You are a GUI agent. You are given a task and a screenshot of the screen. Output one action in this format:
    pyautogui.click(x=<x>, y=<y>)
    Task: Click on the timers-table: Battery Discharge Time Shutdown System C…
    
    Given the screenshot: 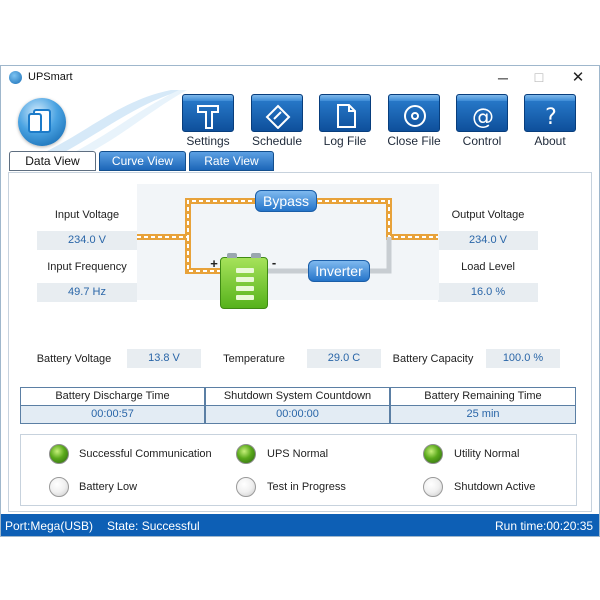 What is the action you would take?
    pyautogui.click(x=298, y=406)
    